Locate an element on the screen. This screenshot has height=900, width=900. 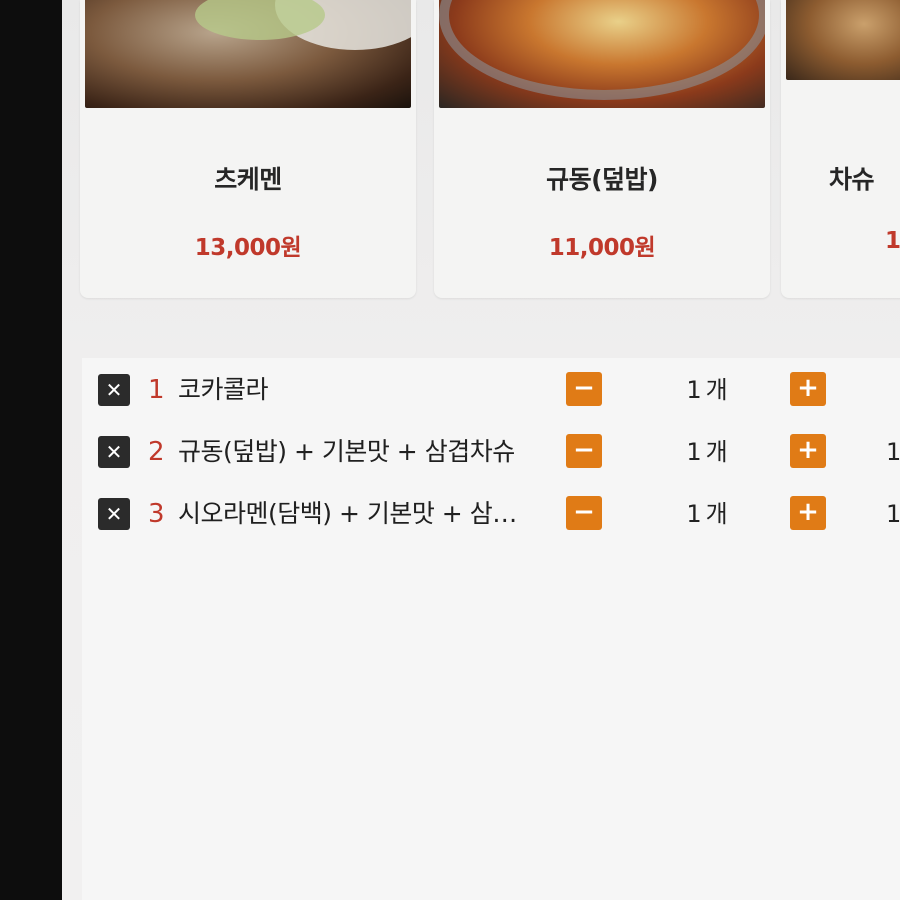
menu-item-name: 규동(덮밥) is located at coordinates (602, 179).